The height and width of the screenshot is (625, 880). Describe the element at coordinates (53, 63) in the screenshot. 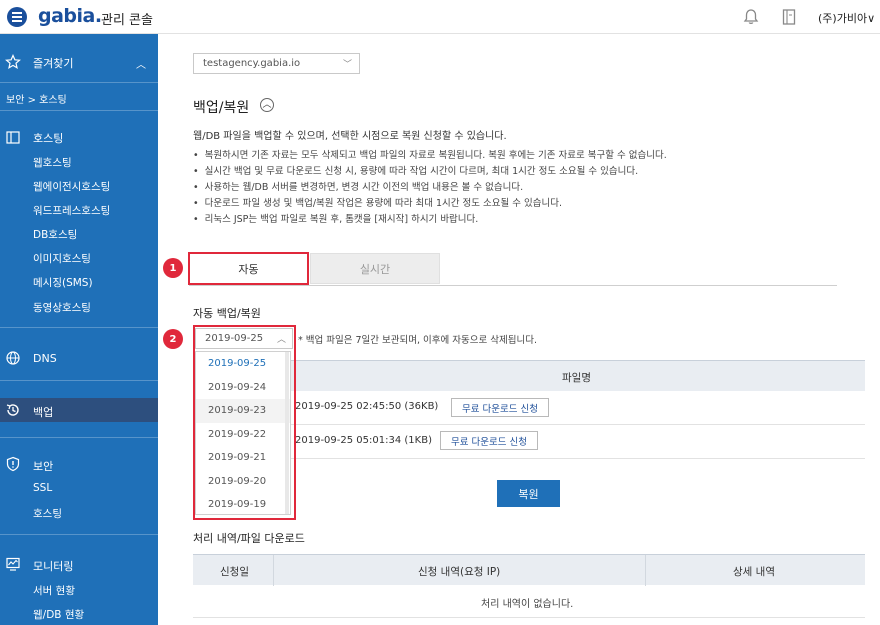

I see `sidebar-favorites: 즐겨찾기` at that location.